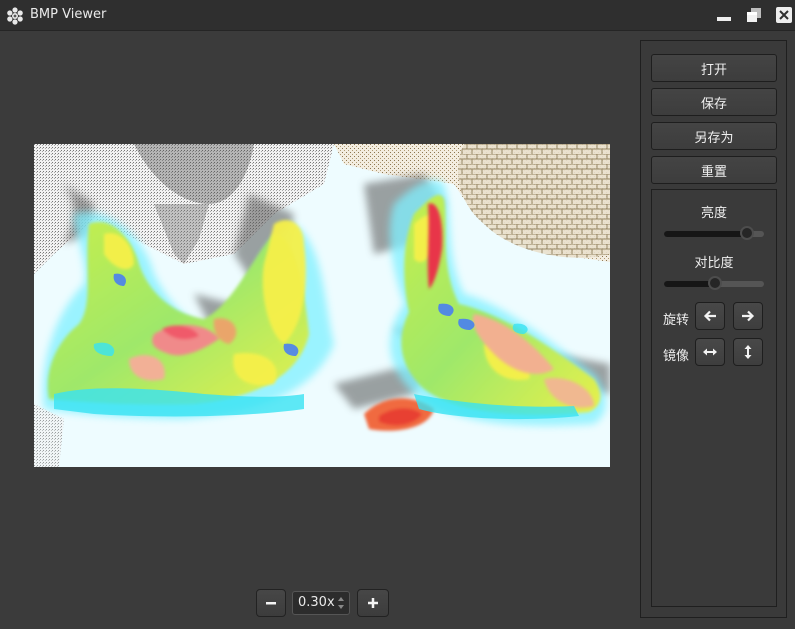 This screenshot has height=629, width=795. I want to click on open-button: 打开, so click(714, 68).